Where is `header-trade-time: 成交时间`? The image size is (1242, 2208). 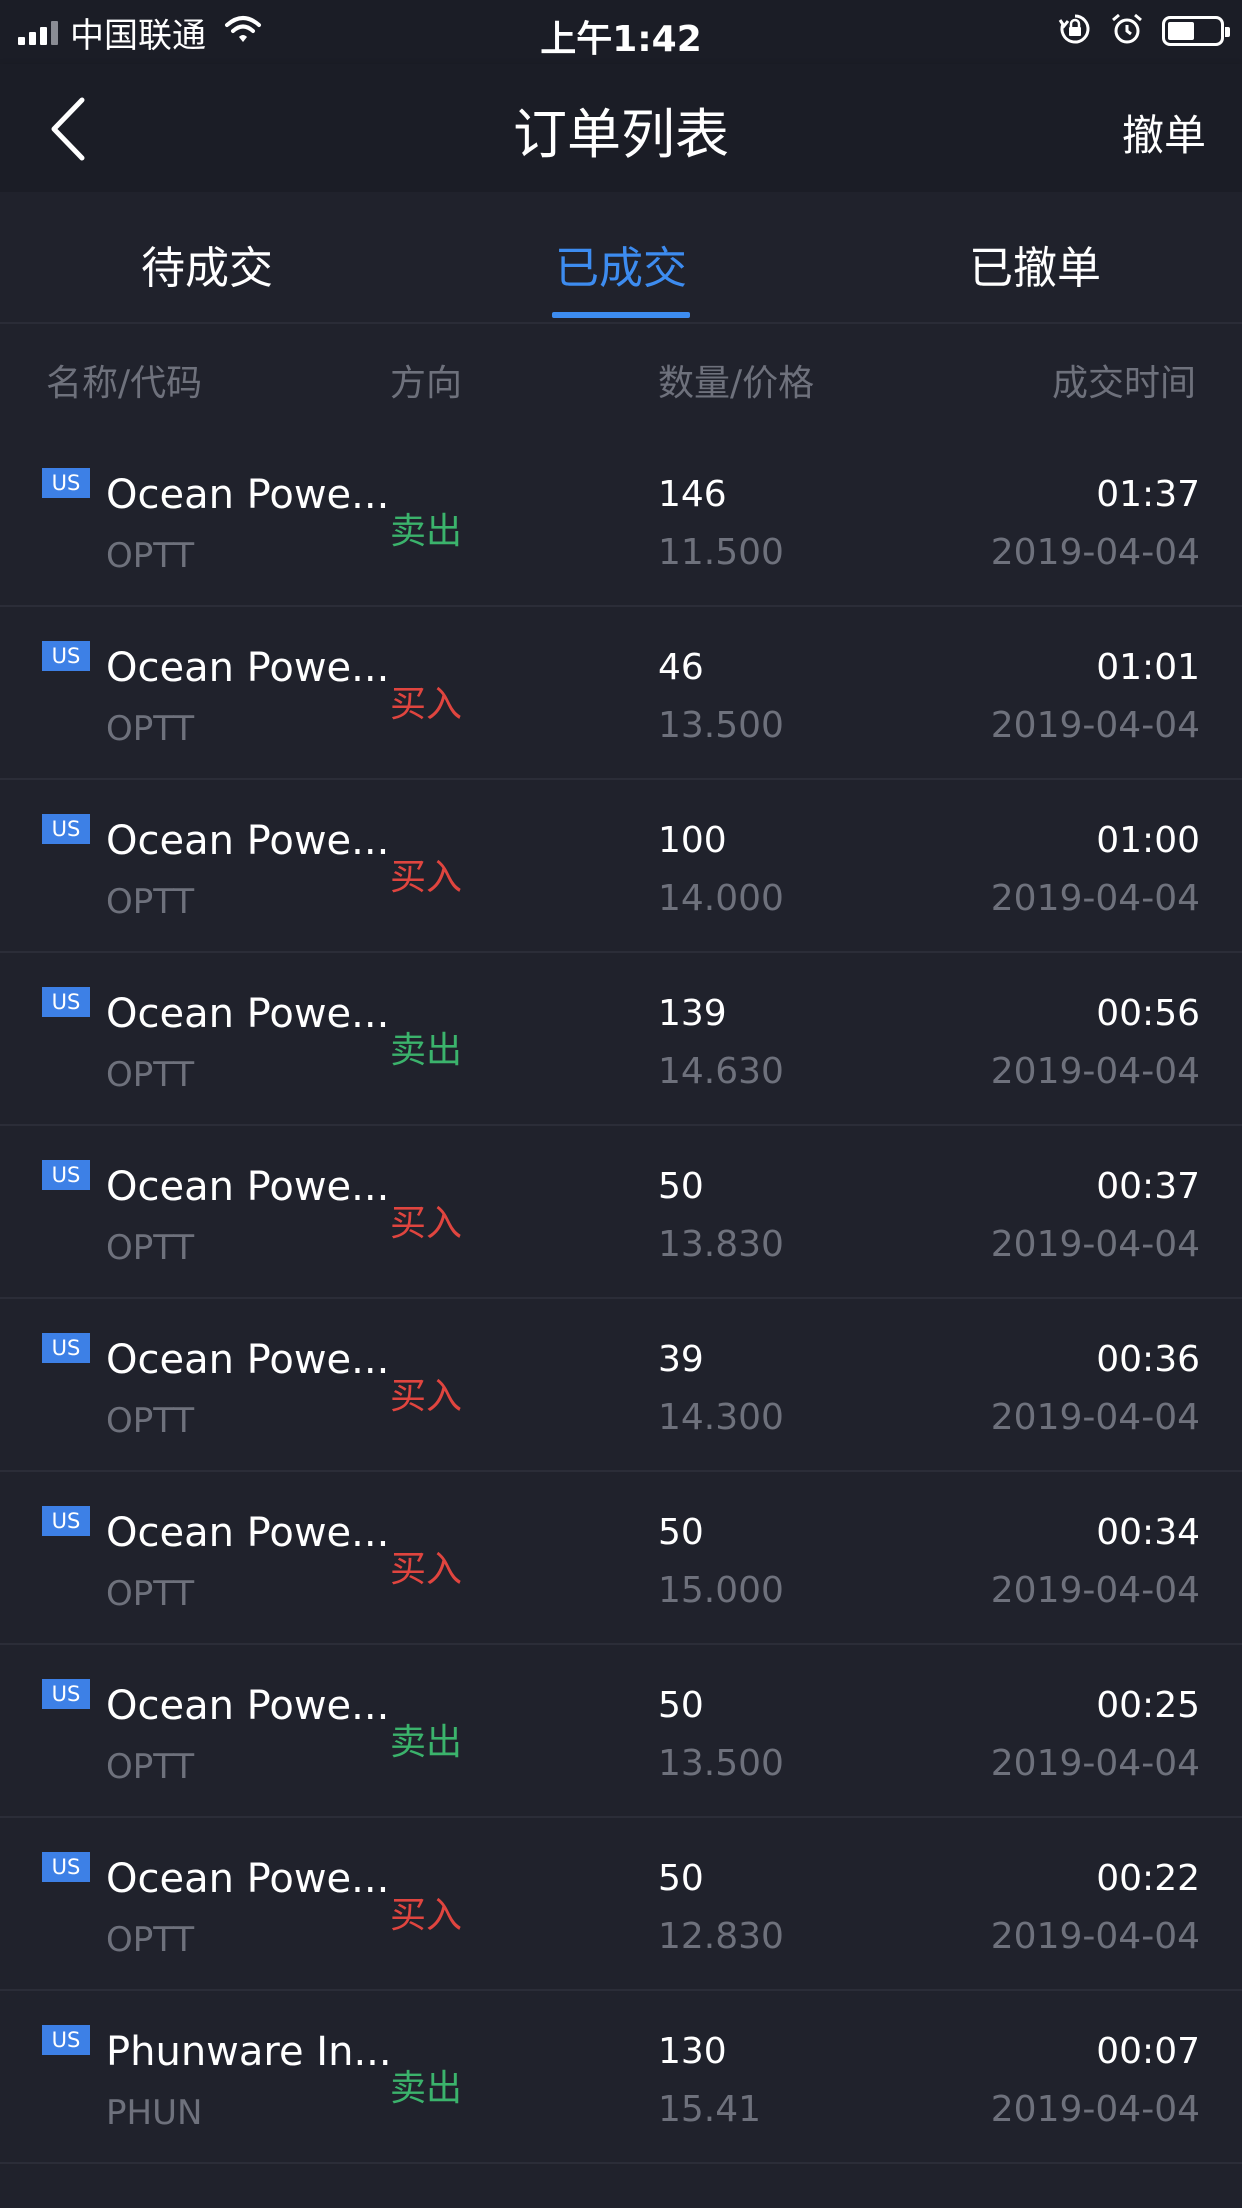
header-trade-time: 成交时间 is located at coordinates (1123, 383).